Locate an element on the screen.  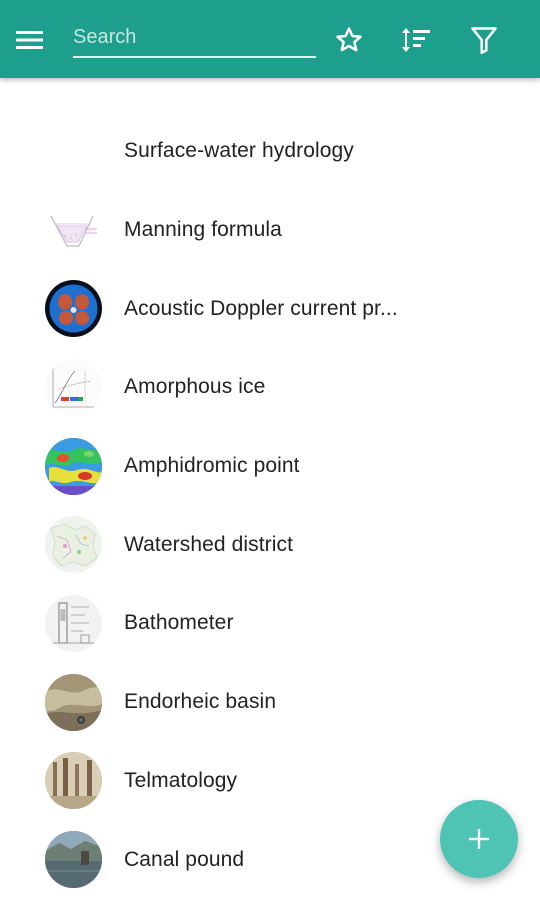
menu-button is located at coordinates (40, 40).